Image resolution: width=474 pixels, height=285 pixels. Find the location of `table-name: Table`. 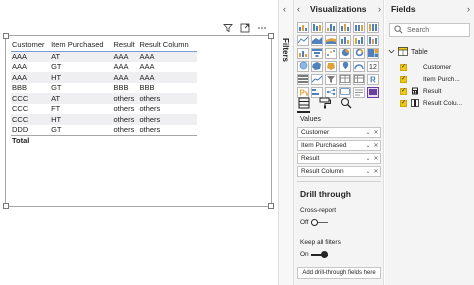

table-name: Table is located at coordinates (419, 52).